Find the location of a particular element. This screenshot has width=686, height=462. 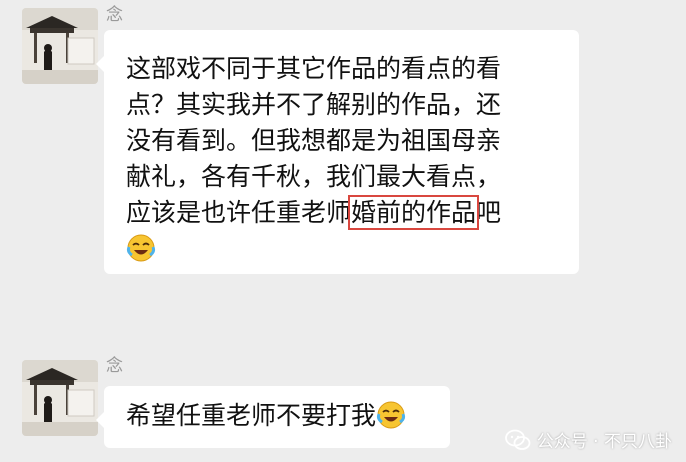

message-line: 希望任重老师不要打我 is located at coordinates (280, 416).